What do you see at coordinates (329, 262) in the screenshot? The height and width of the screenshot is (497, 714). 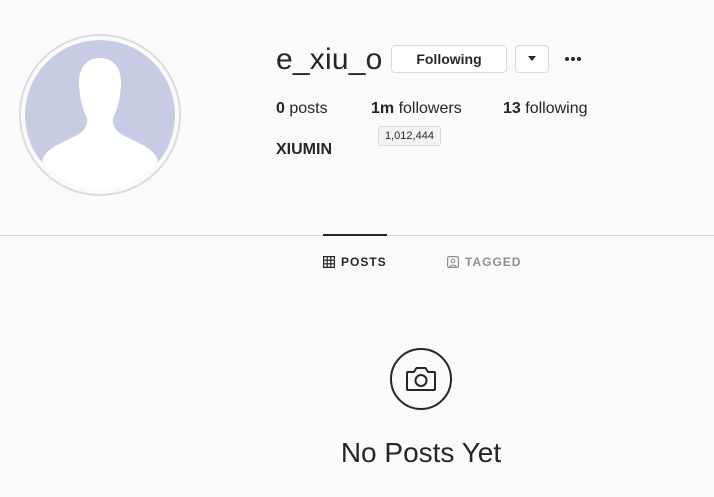 I see `grid-icon` at bounding box center [329, 262].